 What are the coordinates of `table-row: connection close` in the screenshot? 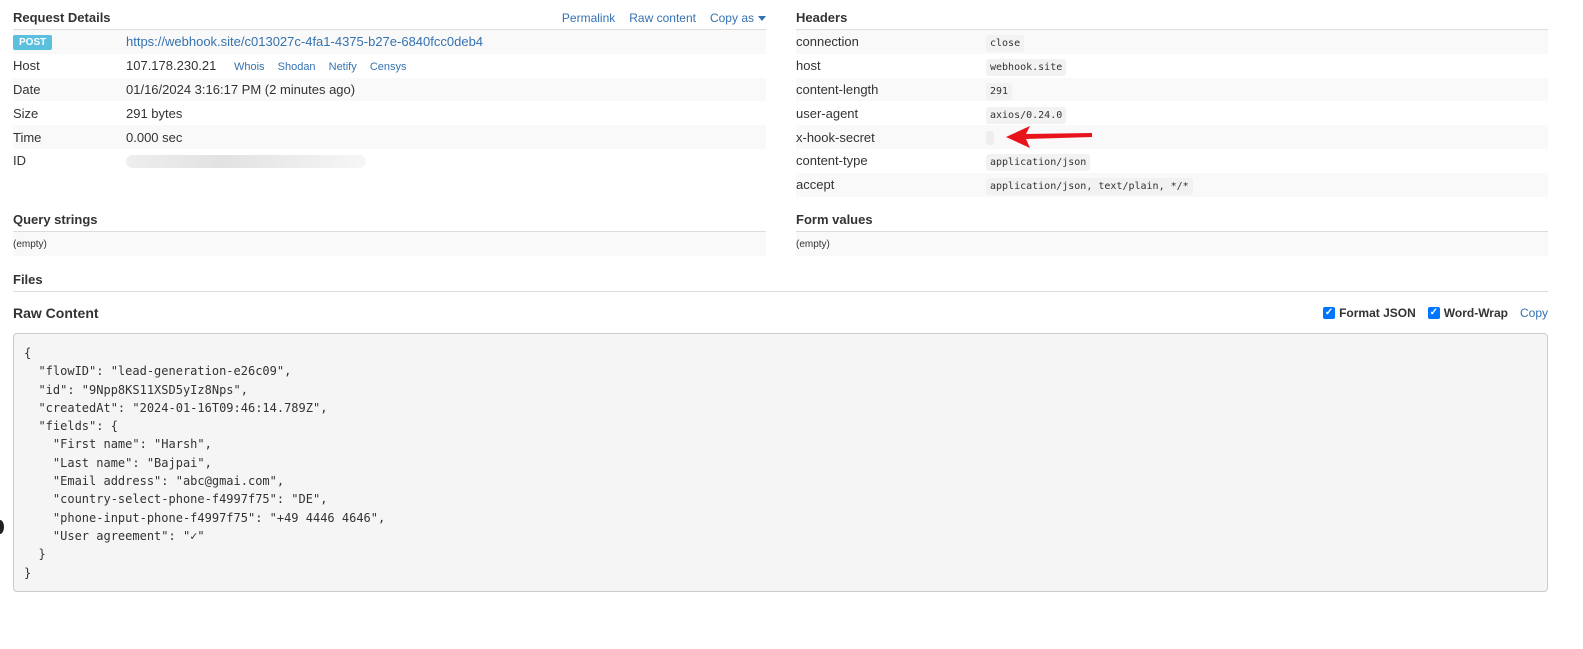 It's located at (1172, 42).